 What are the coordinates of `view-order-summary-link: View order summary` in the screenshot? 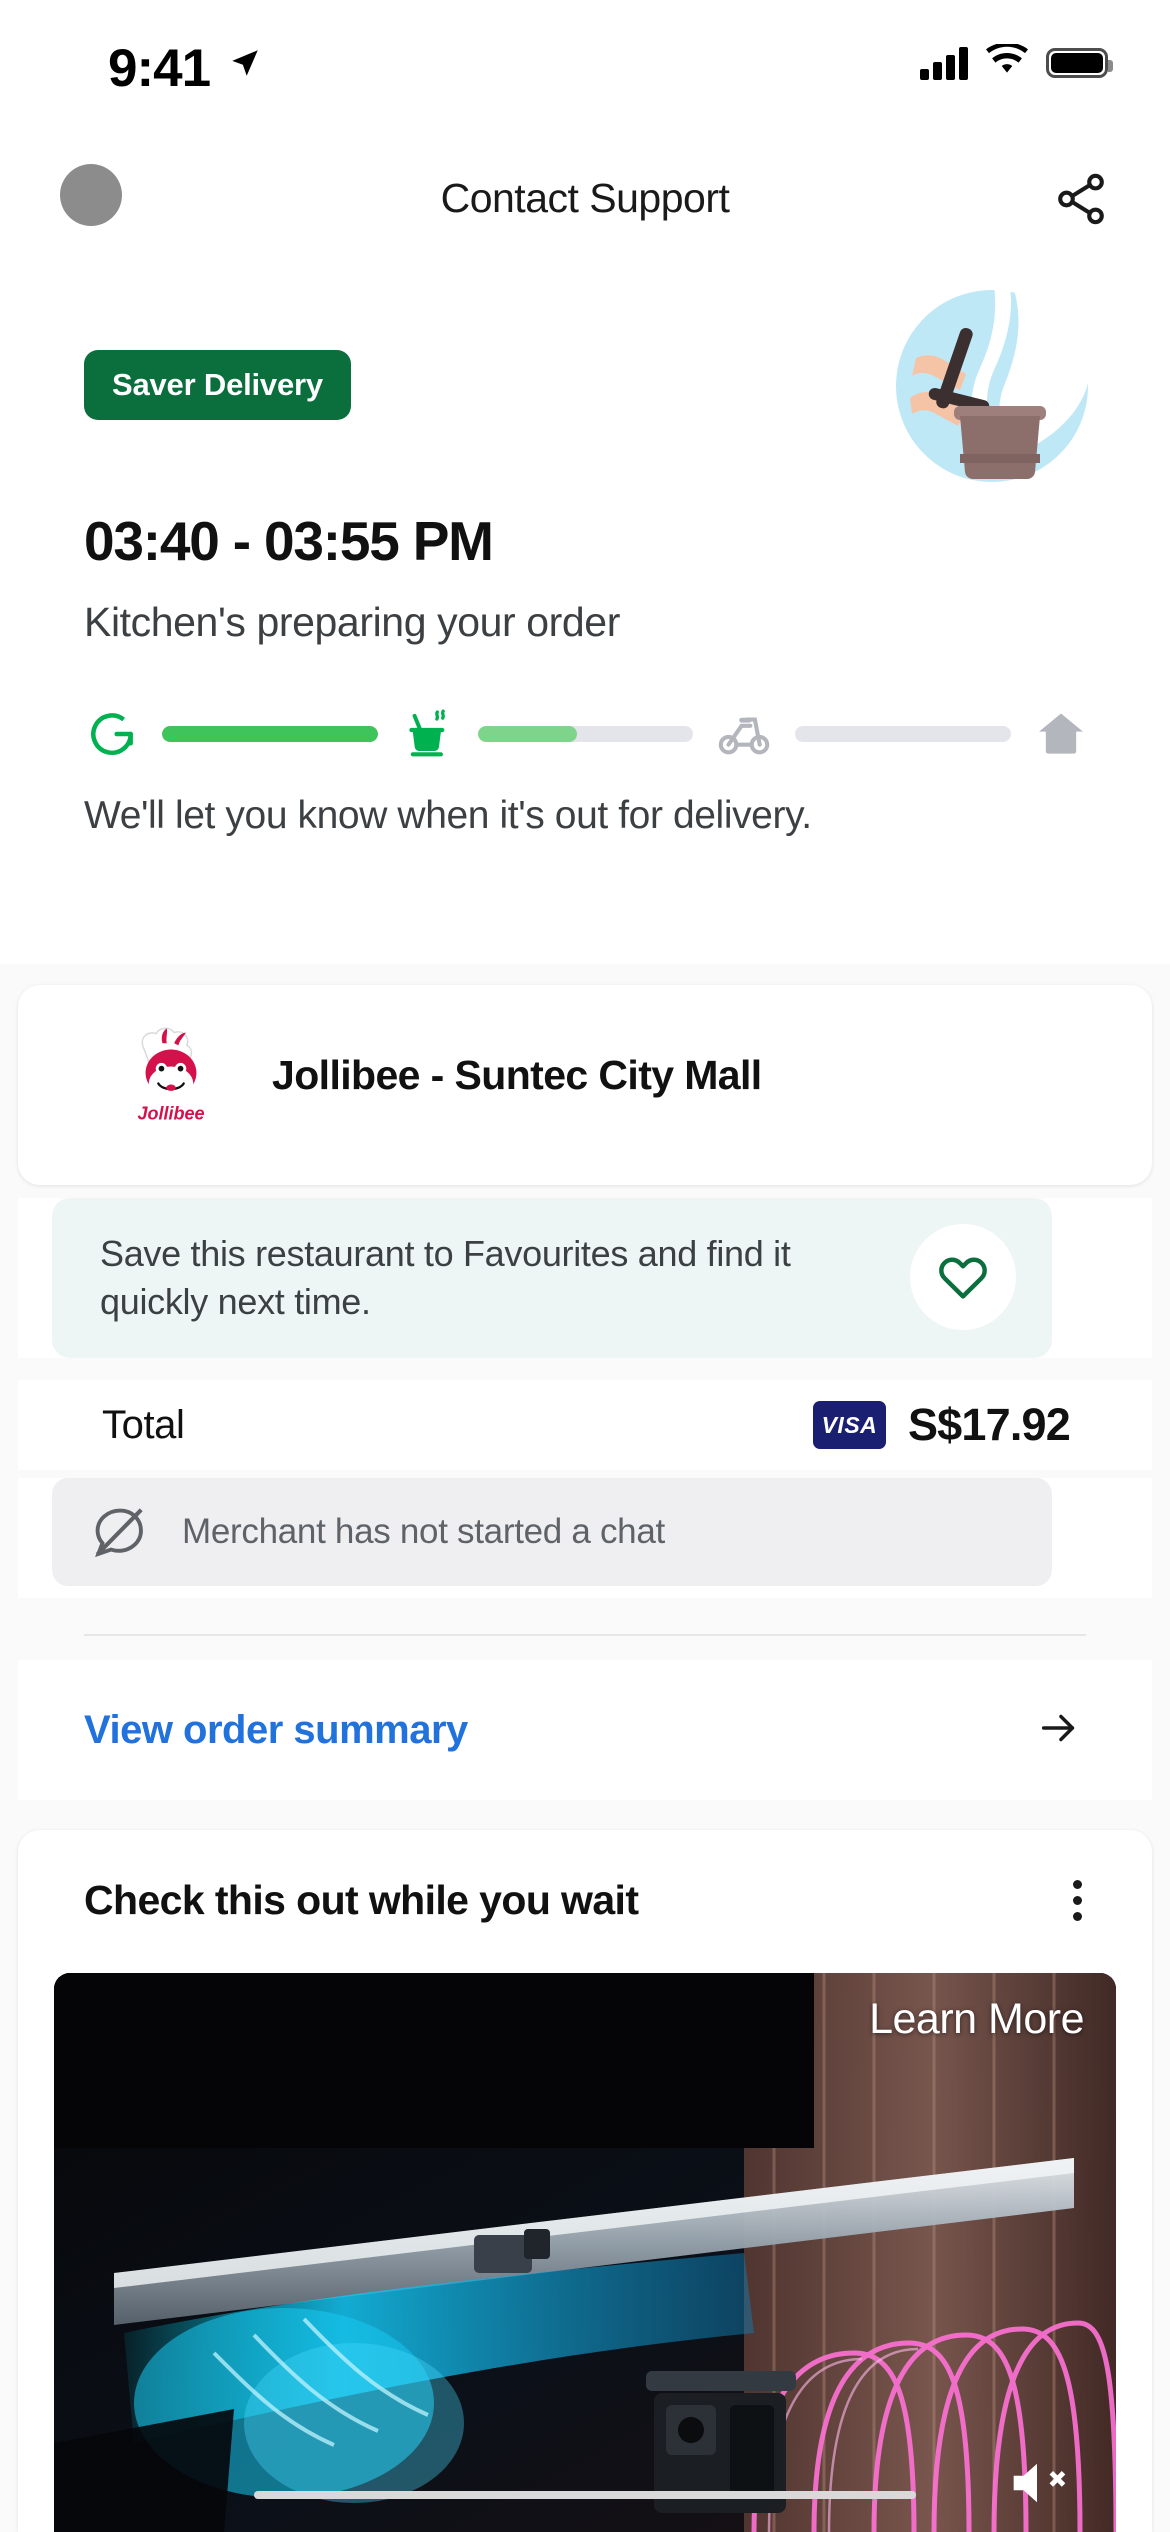 It's located at (276, 1730).